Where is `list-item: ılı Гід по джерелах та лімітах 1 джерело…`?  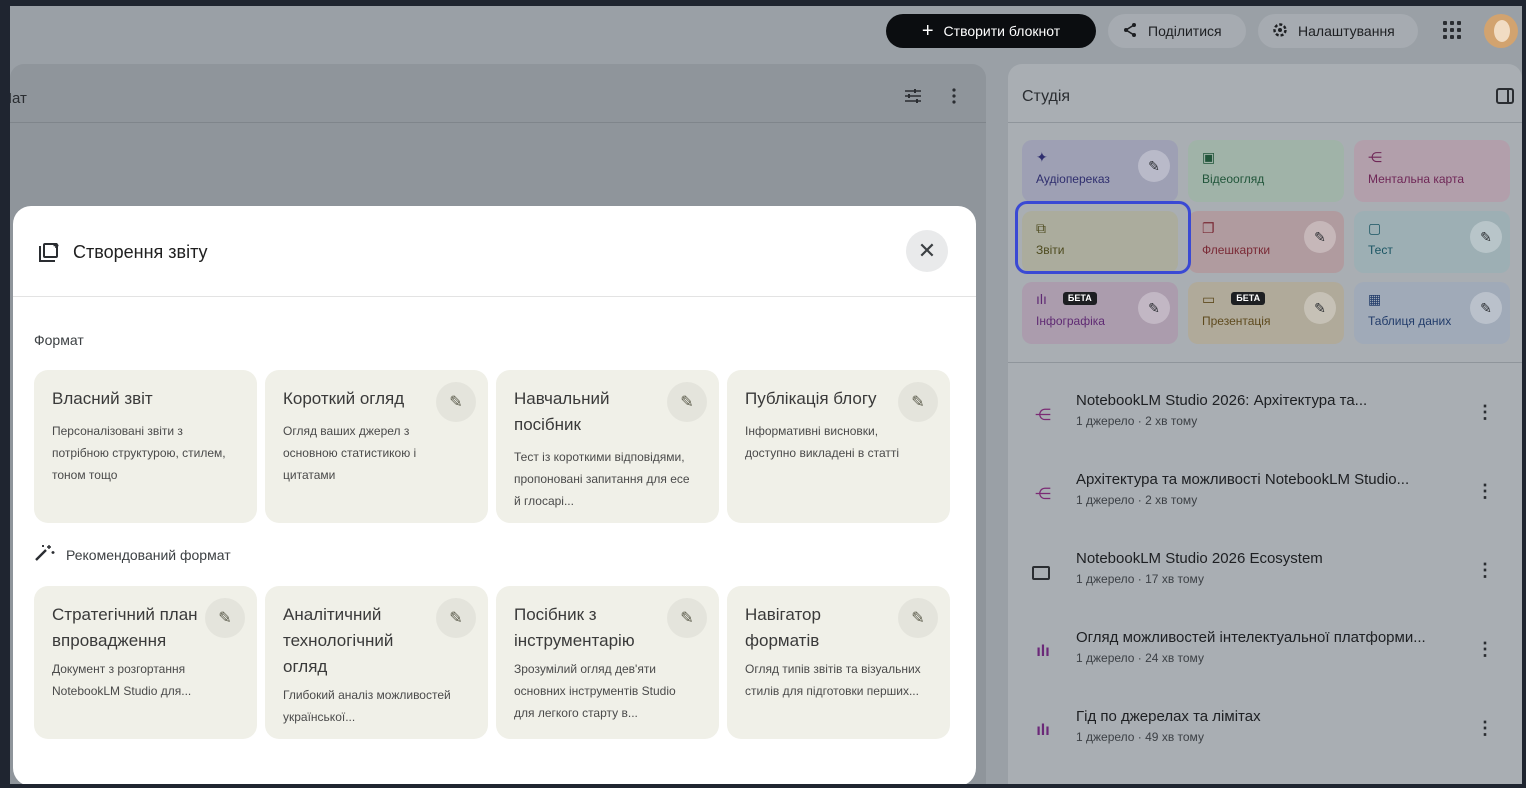 list-item: ılı Гід по джерелах та лімітах 1 джерело… is located at coordinates (1265, 731).